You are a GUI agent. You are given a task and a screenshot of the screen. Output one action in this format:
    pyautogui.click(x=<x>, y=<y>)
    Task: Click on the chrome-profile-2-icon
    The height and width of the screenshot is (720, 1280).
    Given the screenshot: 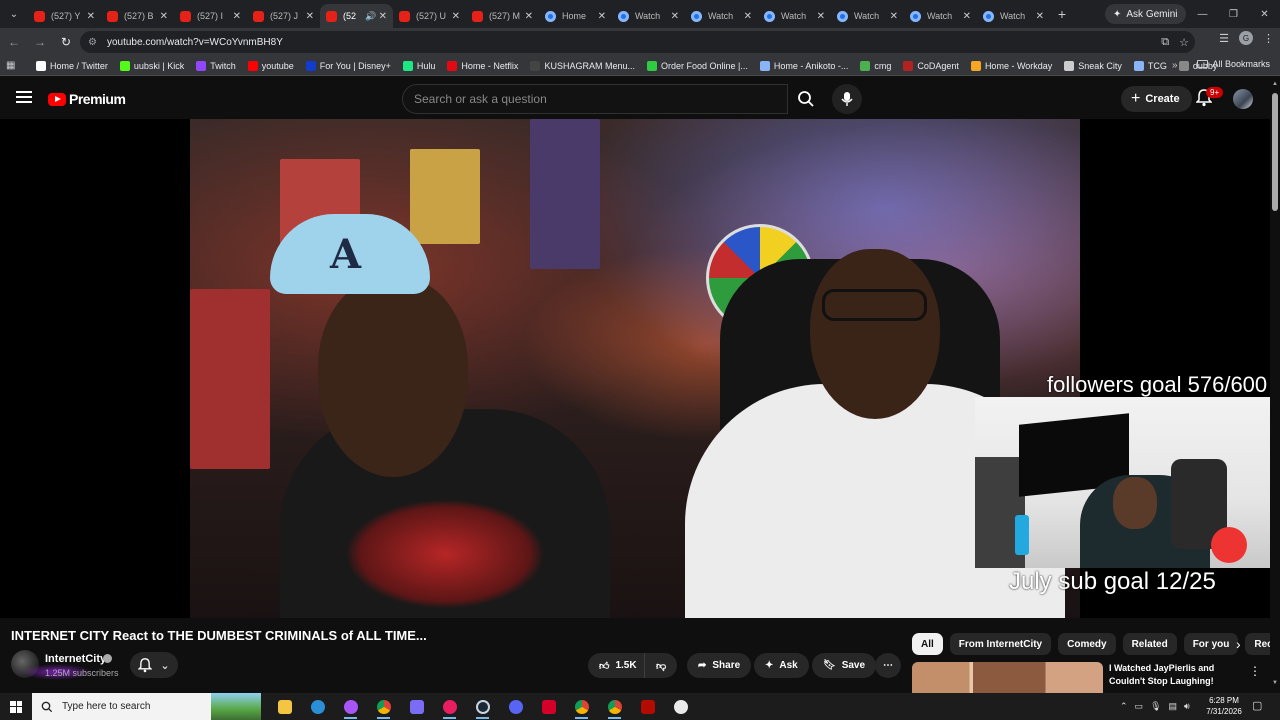 What is the action you would take?
    pyautogui.click(x=614, y=706)
    